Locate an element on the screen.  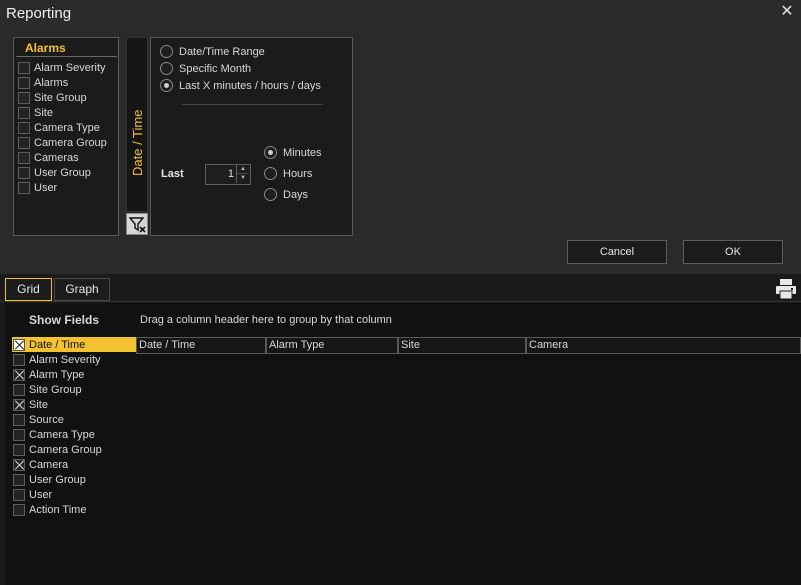
checkbox-label: User is located at coordinates (46, 187).